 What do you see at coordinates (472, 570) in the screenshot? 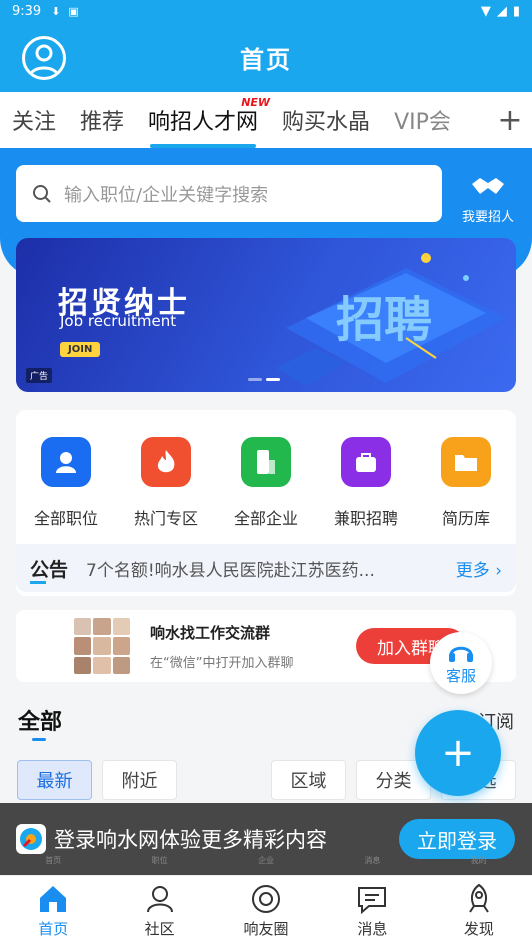
I see `more-label: 更多` at bounding box center [472, 570].